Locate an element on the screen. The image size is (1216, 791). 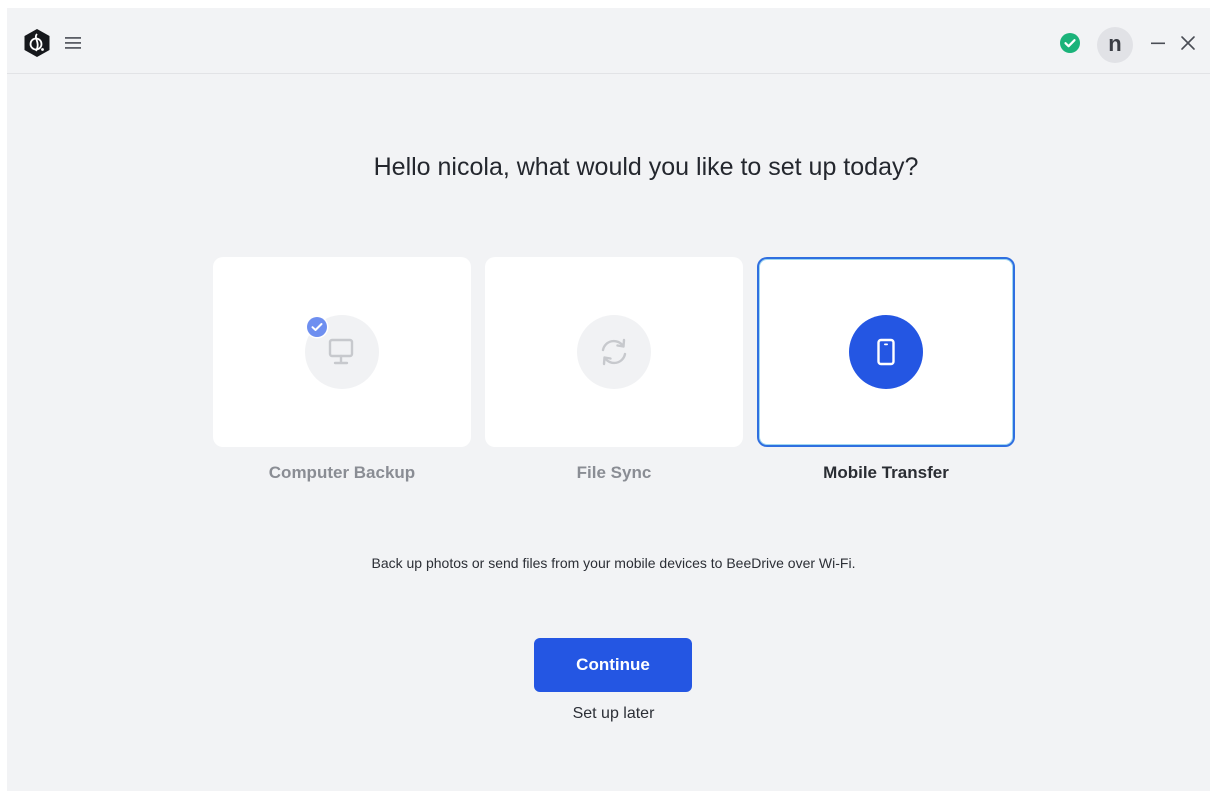
set-up-later-link: Set up later is located at coordinates (611, 714).